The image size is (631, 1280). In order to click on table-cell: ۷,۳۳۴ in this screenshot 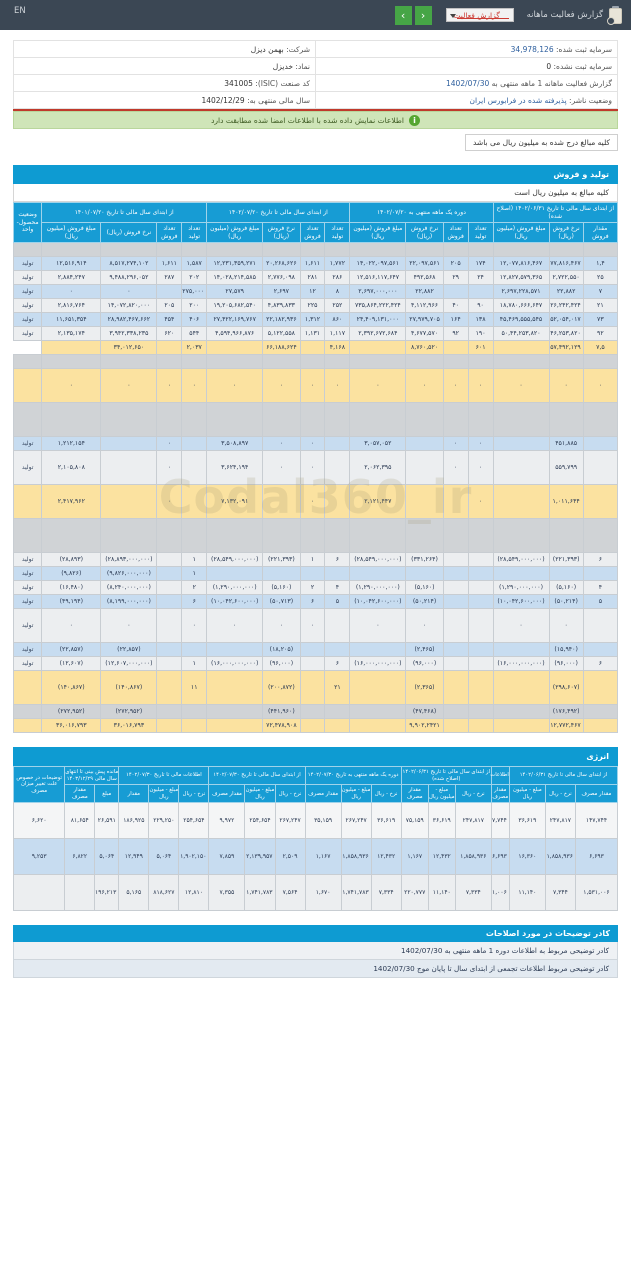, I will do `click(386, 893)`.